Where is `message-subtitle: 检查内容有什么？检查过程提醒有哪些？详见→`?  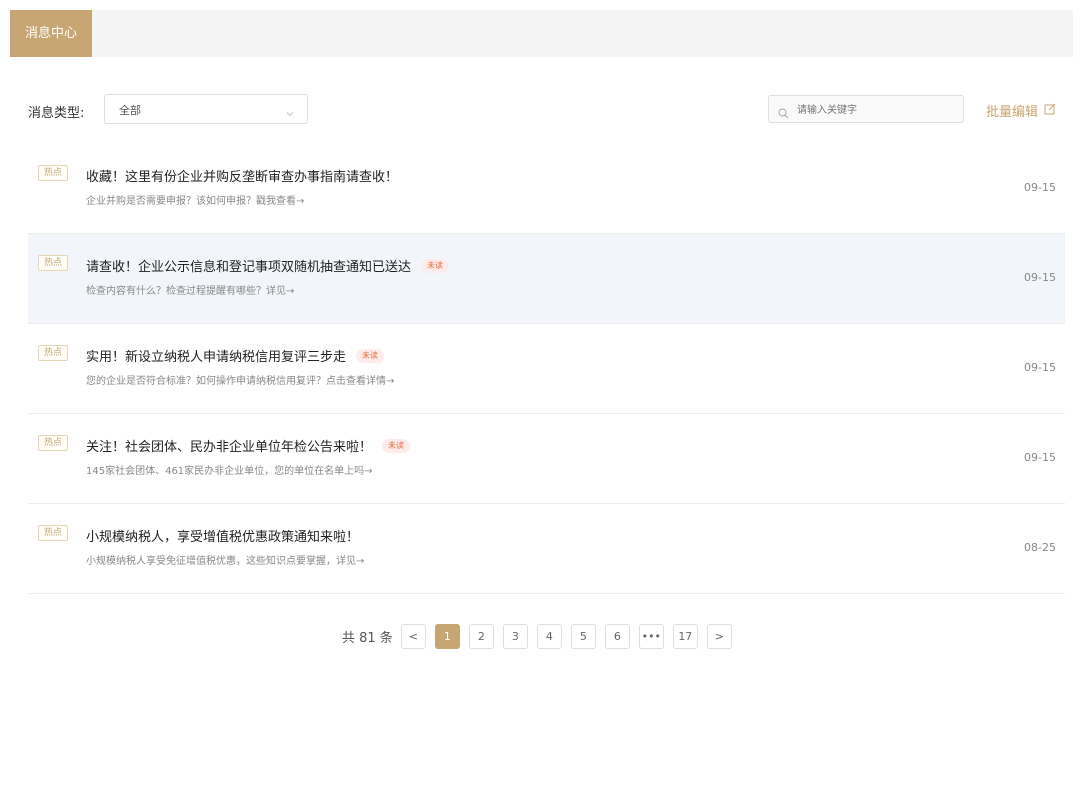 message-subtitle: 检查内容有什么？检查过程提醒有哪些？详见→ is located at coordinates (190, 289).